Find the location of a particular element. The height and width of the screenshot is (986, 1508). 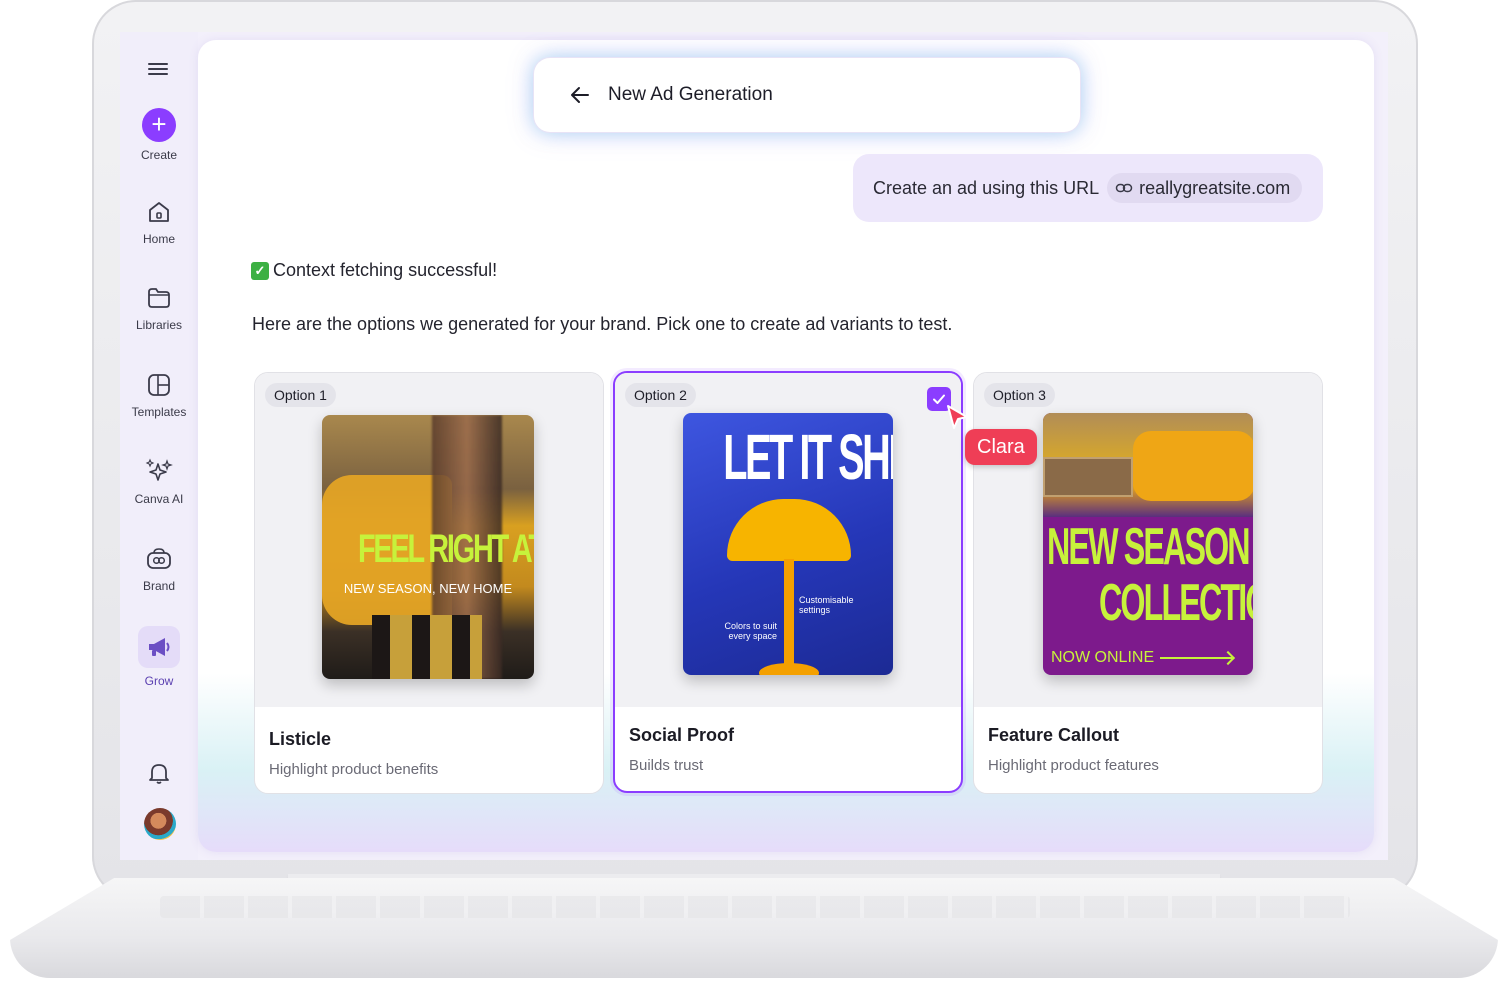

sidebar-item-brand: Brand is located at coordinates (159, 569).